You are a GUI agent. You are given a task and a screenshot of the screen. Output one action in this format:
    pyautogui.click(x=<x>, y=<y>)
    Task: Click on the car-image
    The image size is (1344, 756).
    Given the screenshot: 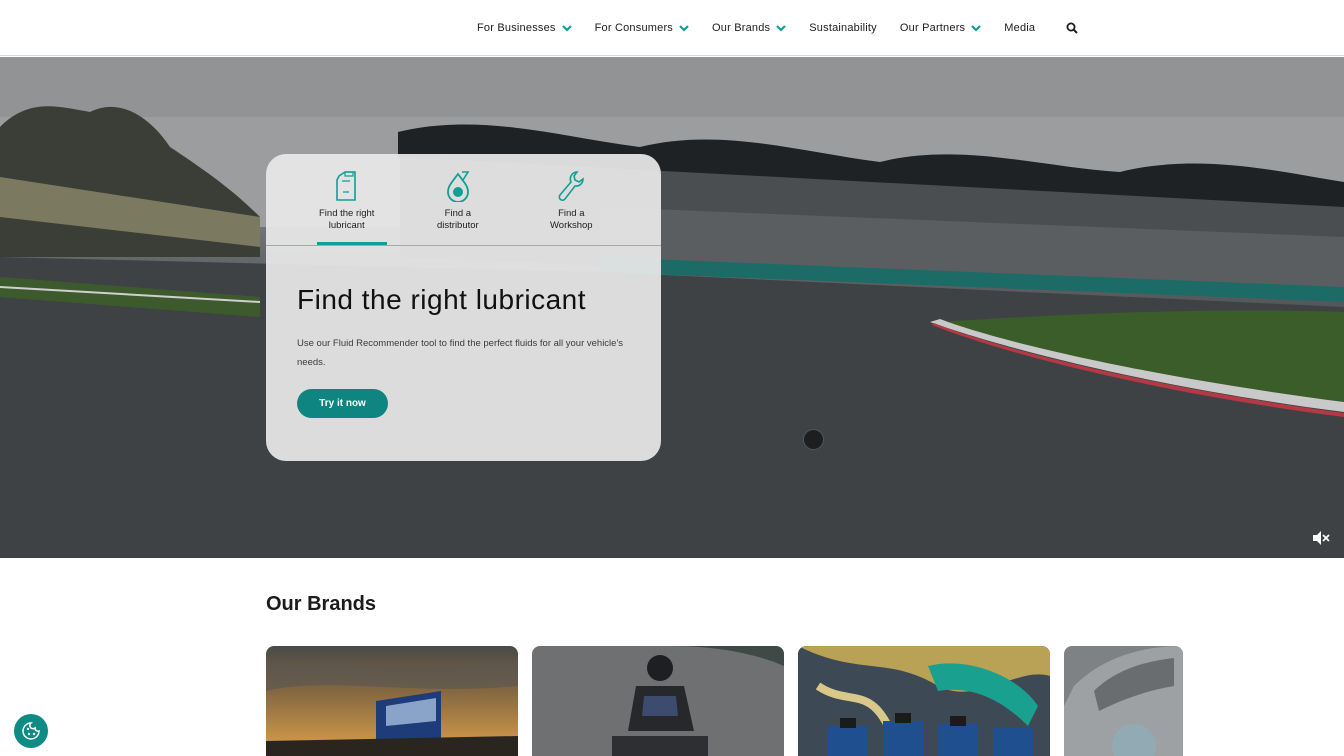 What is the action you would take?
    pyautogui.click(x=1123, y=701)
    